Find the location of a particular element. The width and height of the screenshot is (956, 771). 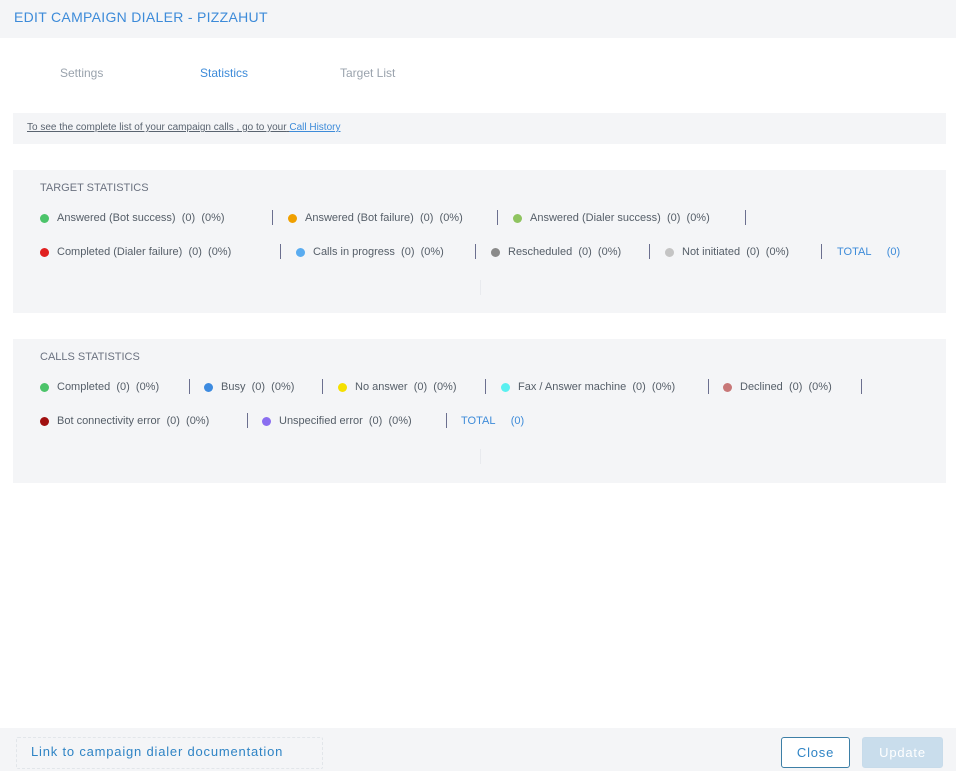

legend-completed: Completed (0) (0%) is located at coordinates (99, 387).